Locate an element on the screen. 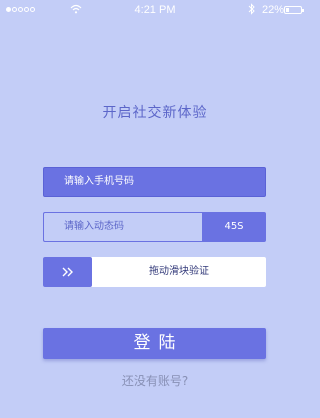  login-button: 登陆 is located at coordinates (154, 343).